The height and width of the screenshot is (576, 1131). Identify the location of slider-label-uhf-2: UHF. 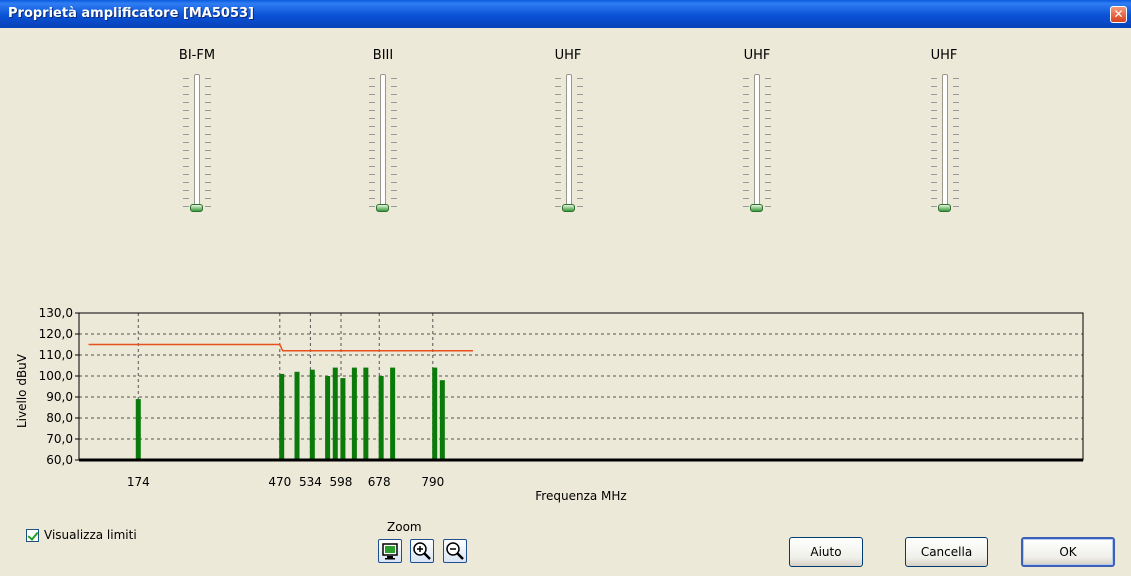
(757, 55).